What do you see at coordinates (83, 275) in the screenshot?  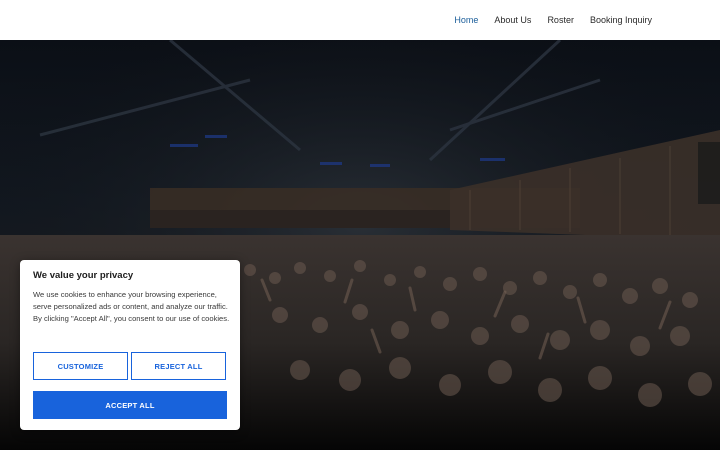 I see `cookie-banner-title: We value your privacy` at bounding box center [83, 275].